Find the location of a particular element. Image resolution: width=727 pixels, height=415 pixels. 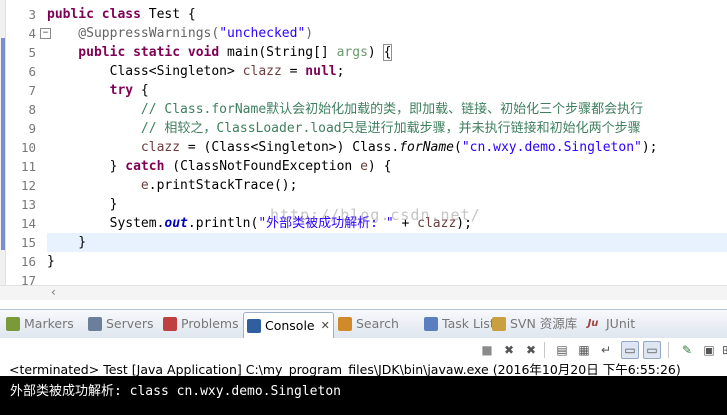

horizontal-scrollbar: ‹ is located at coordinates (387, 292).